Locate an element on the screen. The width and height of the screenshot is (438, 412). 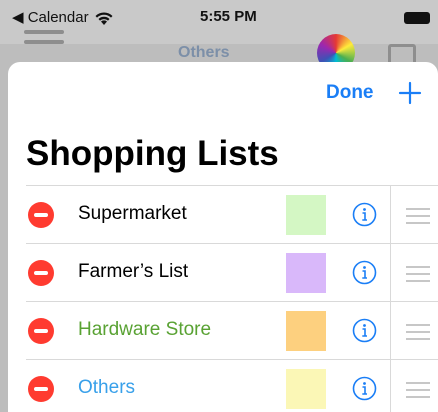
list-name: Others is located at coordinates (107, 387).